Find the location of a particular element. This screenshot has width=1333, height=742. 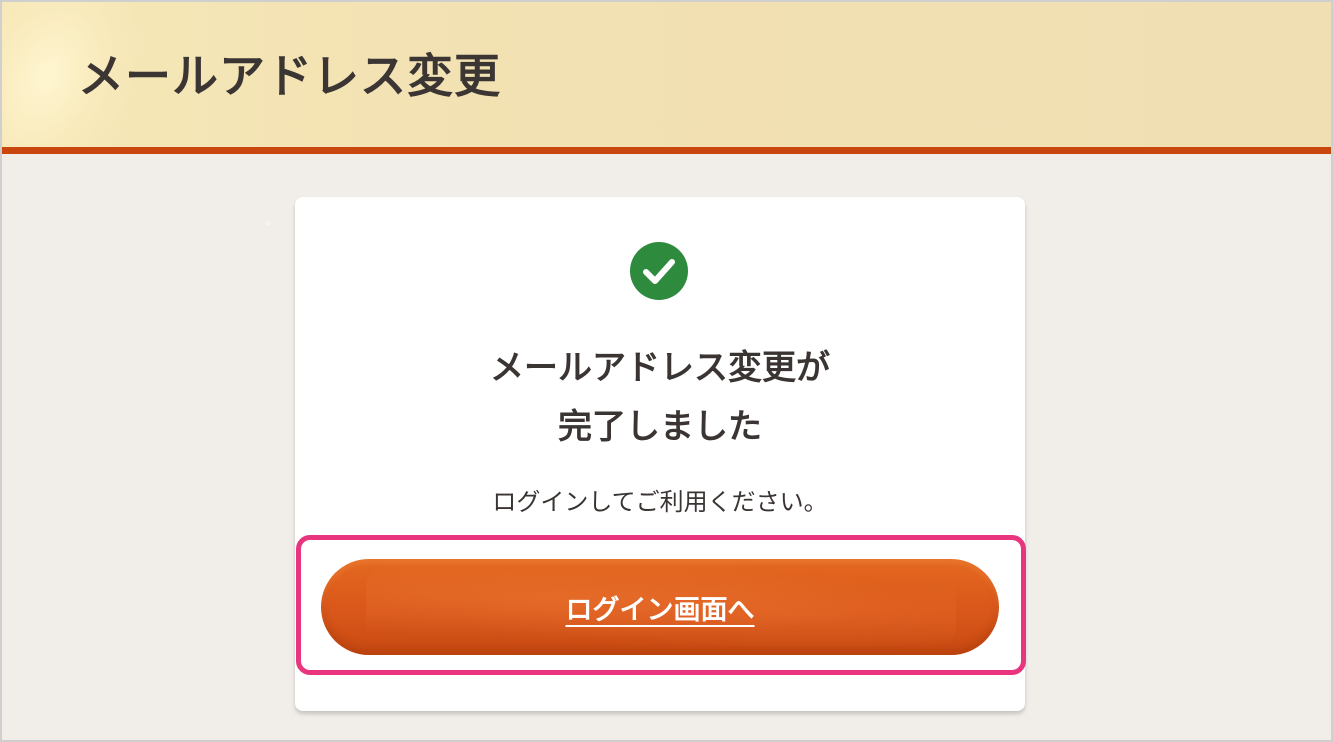

login-instruction-text: ログインしてご利用ください。 is located at coordinates (660, 502).